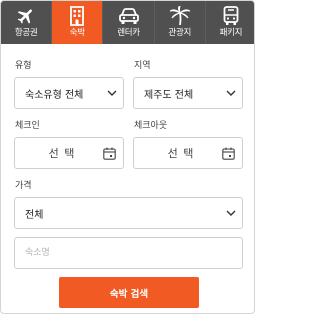  Describe the element at coordinates (62, 153) in the screenshot. I see `checkin-value: 선 택` at that location.